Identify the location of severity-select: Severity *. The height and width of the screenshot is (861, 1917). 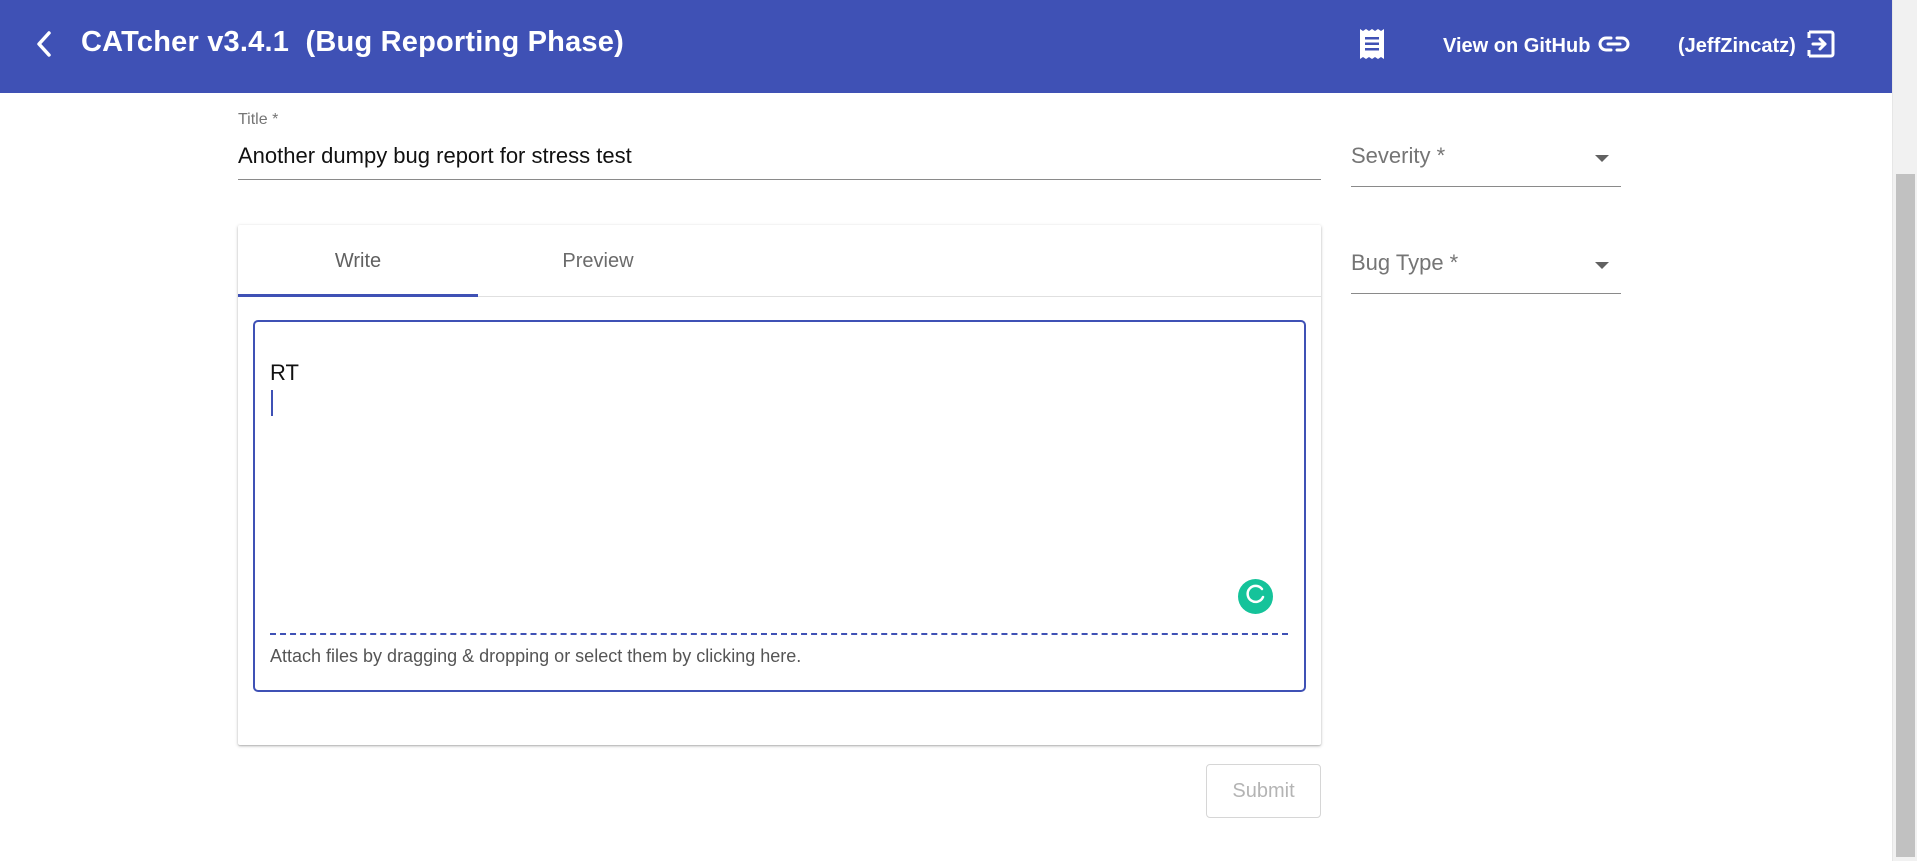
(1486, 162).